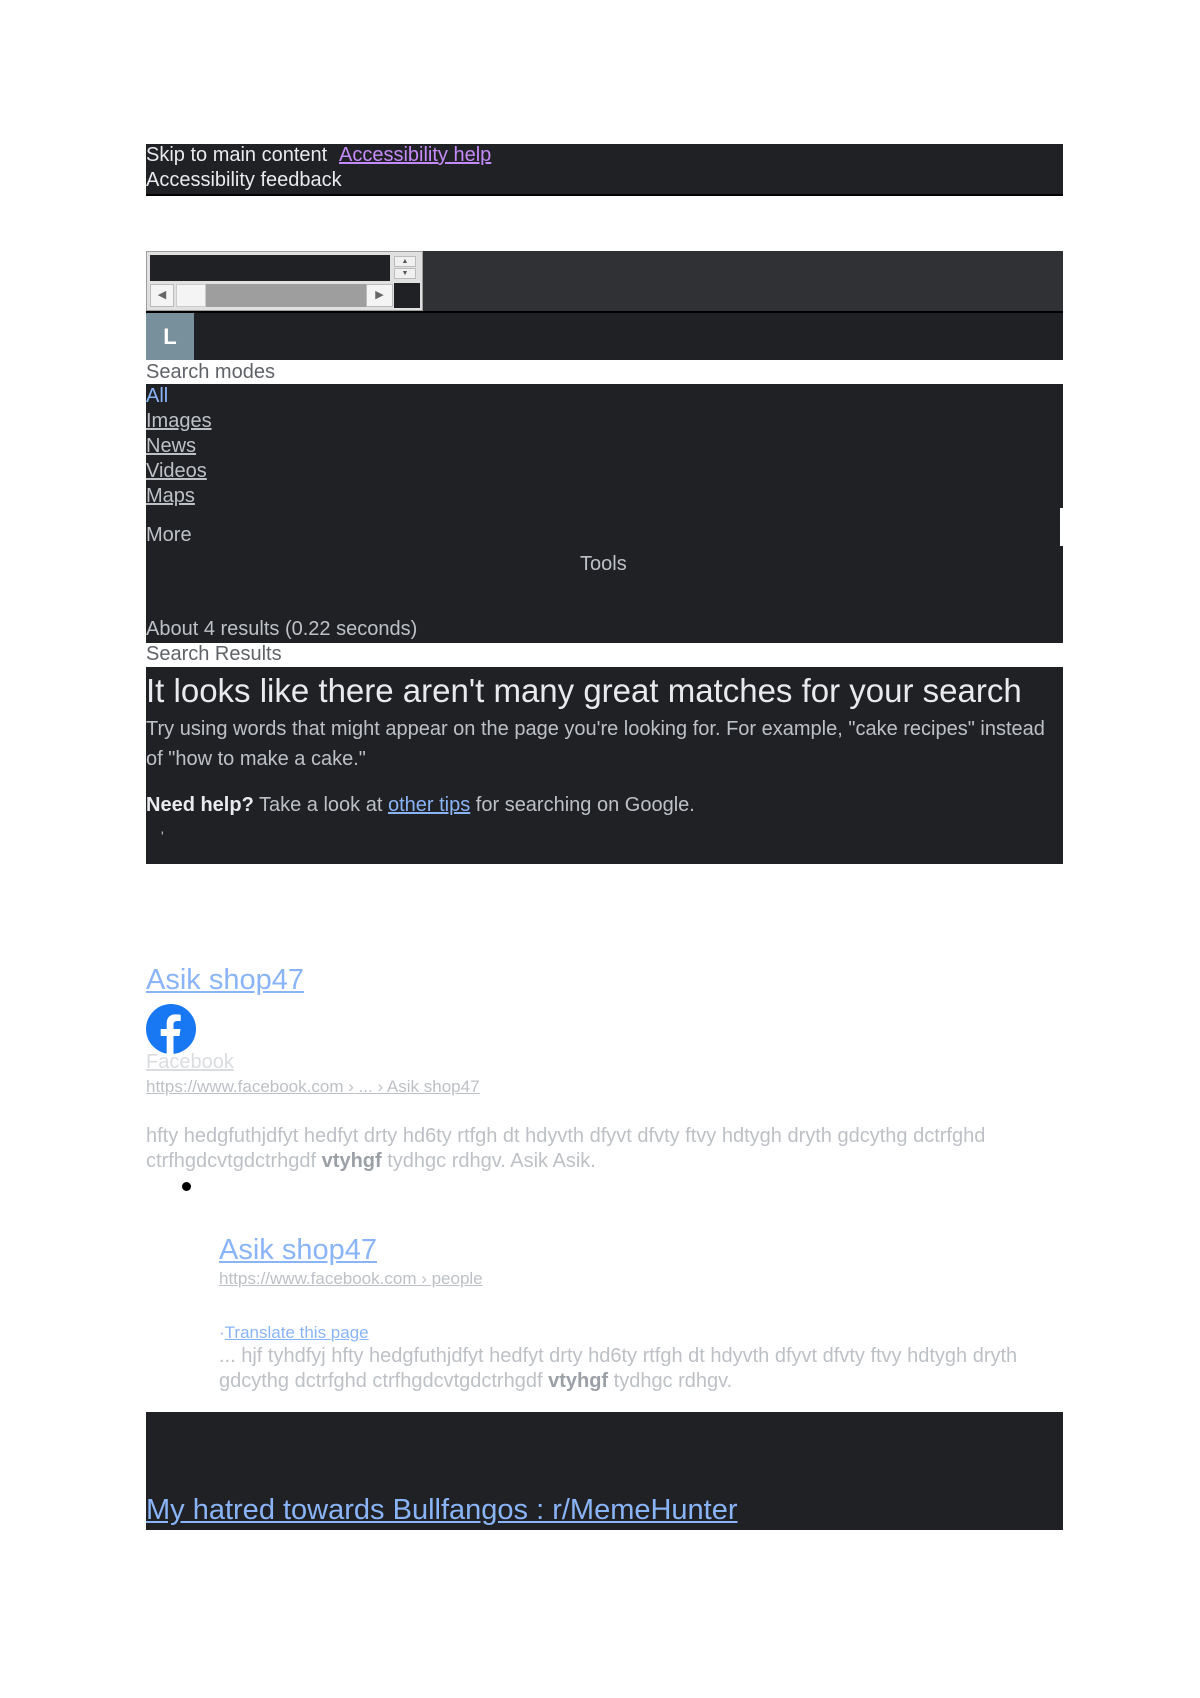 This screenshot has width=1200, height=1698. I want to click on other-tips-link: other tips, so click(429, 805).